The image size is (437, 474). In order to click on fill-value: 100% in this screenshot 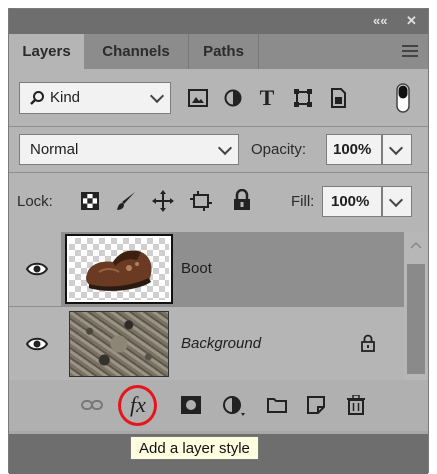, I will do `click(350, 201)`.